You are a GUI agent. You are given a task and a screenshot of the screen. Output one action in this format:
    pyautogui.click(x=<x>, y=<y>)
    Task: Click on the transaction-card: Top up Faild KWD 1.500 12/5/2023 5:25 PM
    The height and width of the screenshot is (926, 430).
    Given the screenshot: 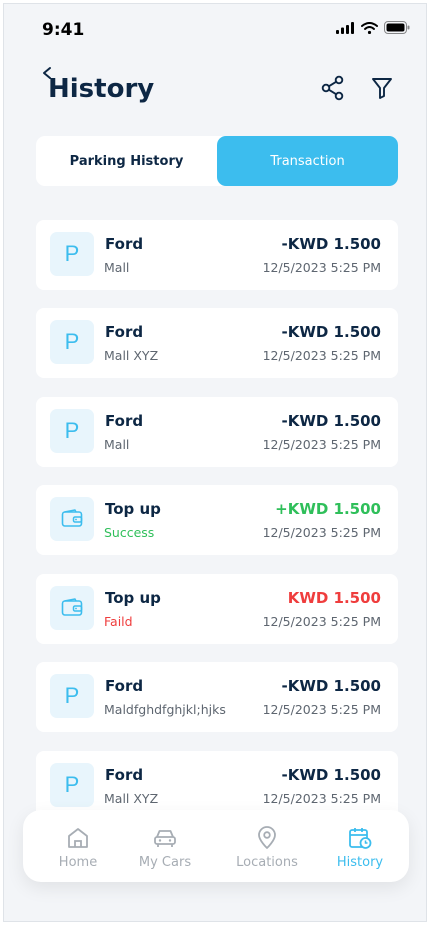 What is the action you would take?
    pyautogui.click(x=217, y=609)
    